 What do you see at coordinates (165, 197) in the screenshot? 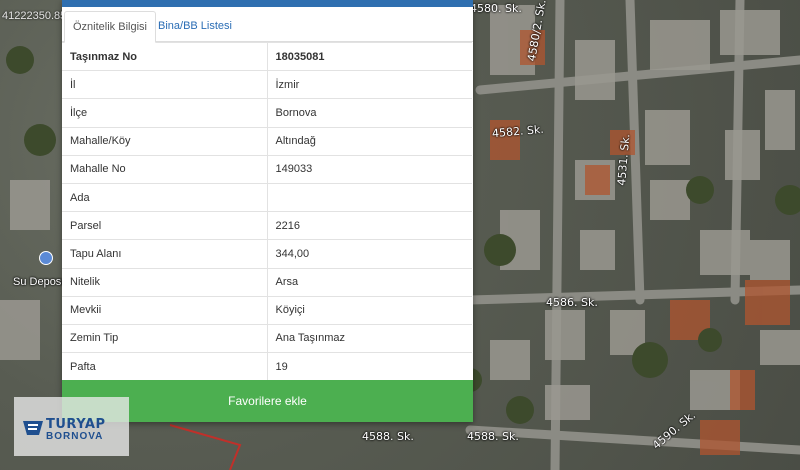
I see `attribute-key: Ada` at bounding box center [165, 197].